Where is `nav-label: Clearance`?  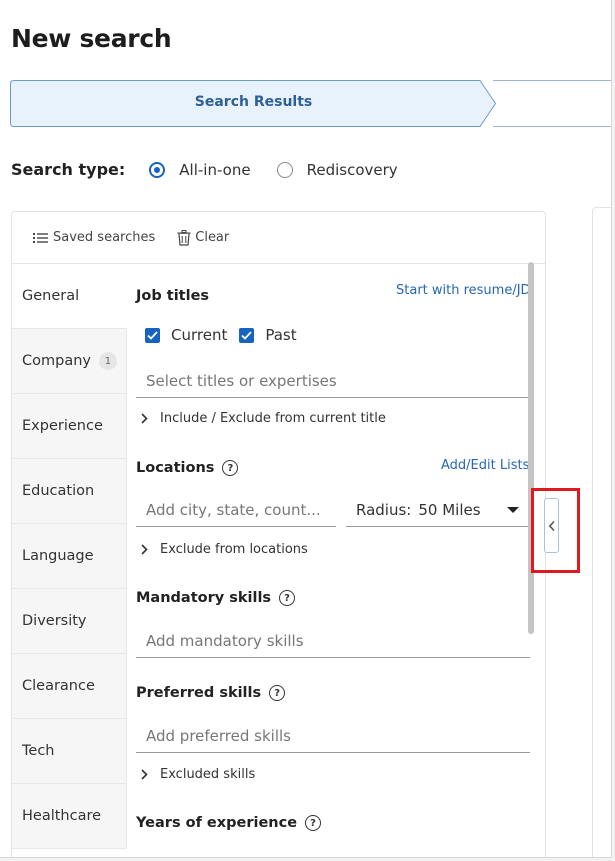 nav-label: Clearance is located at coordinates (58, 686).